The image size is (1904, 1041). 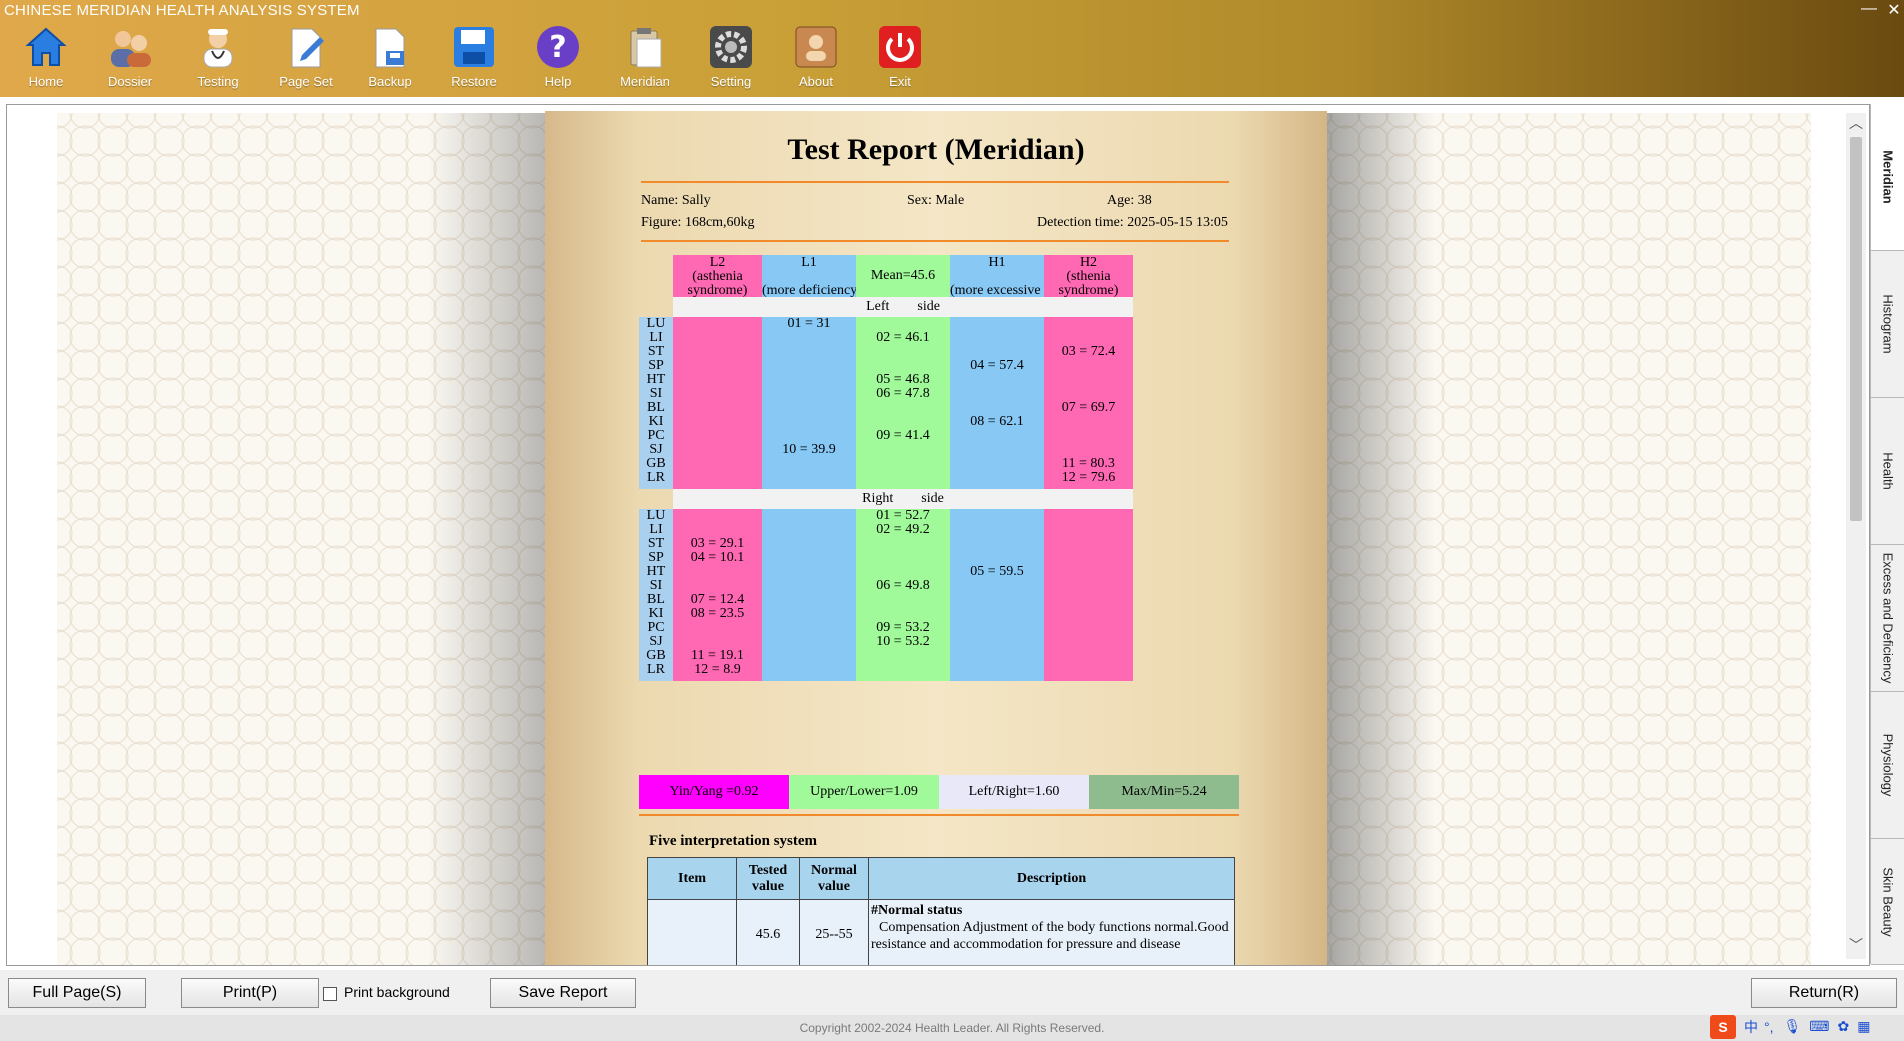 I want to click on toolbar-home-button: Home, so click(x=46, y=55).